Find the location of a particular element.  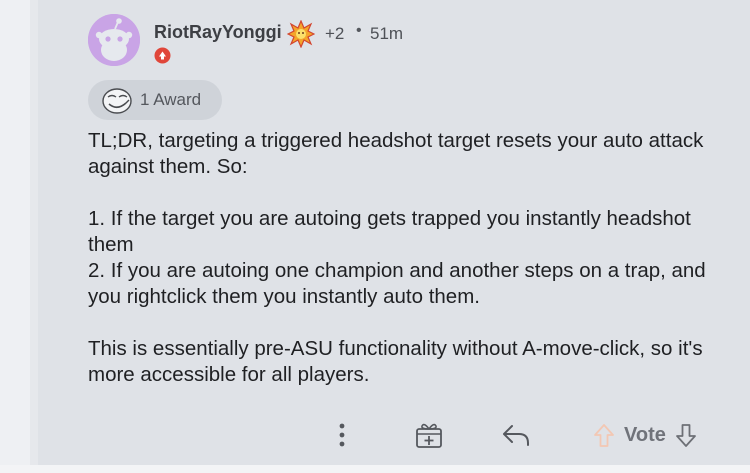

explosion-flair-icon is located at coordinates (301, 34).